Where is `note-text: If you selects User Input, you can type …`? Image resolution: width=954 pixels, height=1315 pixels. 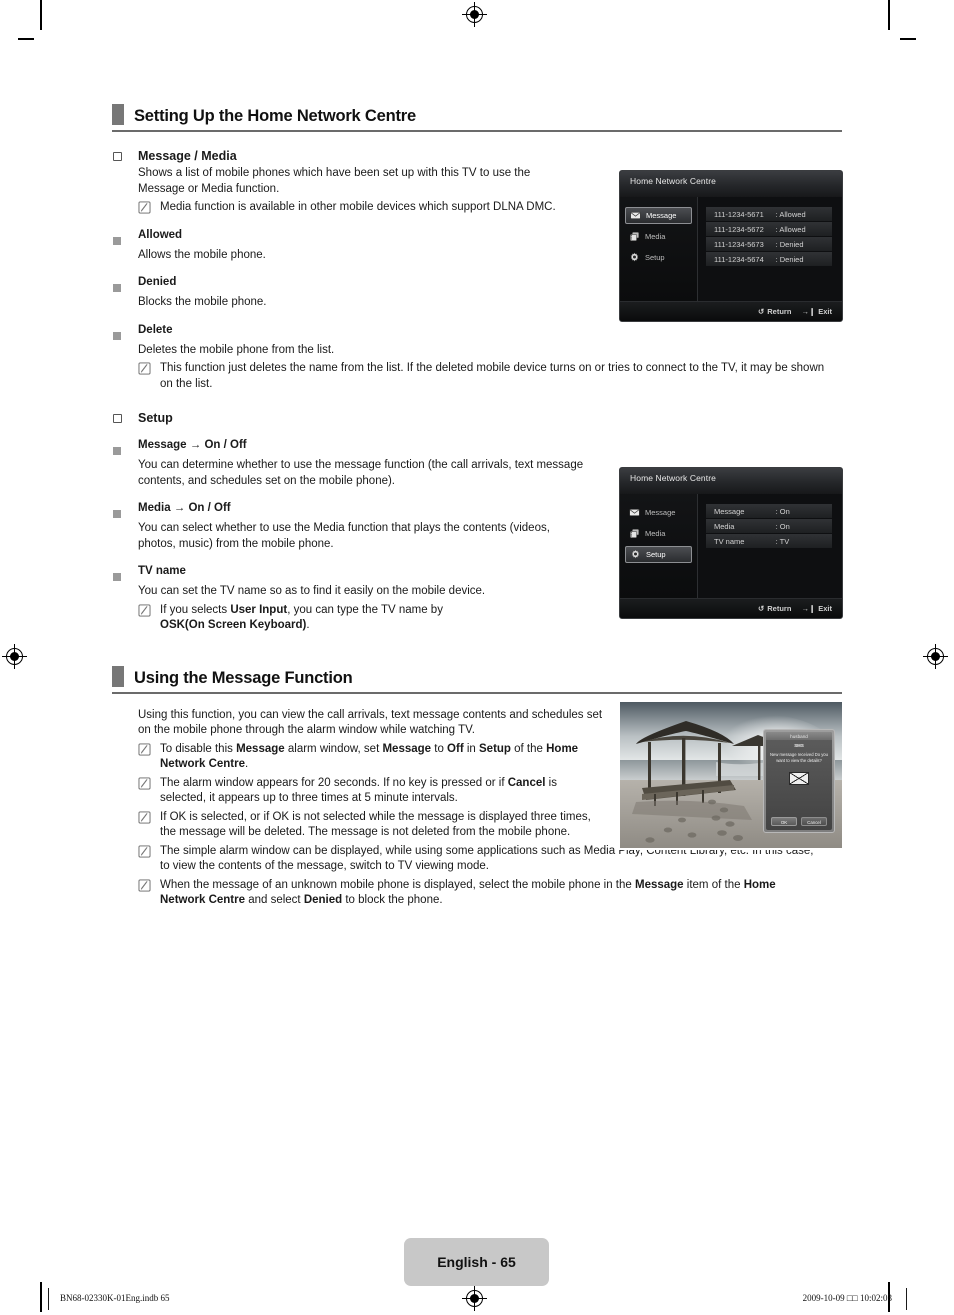
note-text: If you selects User Input, you can type … is located at coordinates (301, 618).